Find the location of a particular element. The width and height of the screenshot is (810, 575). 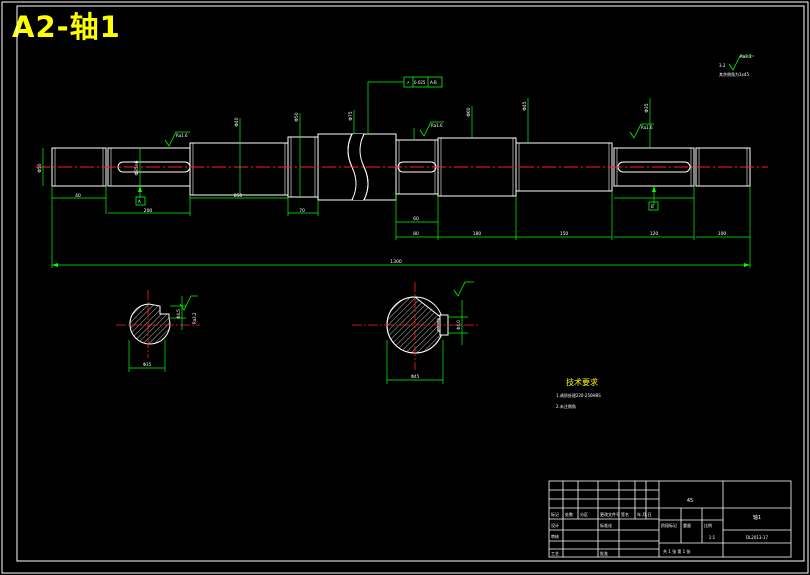

dim-text: 200 is located at coordinates (148, 211).